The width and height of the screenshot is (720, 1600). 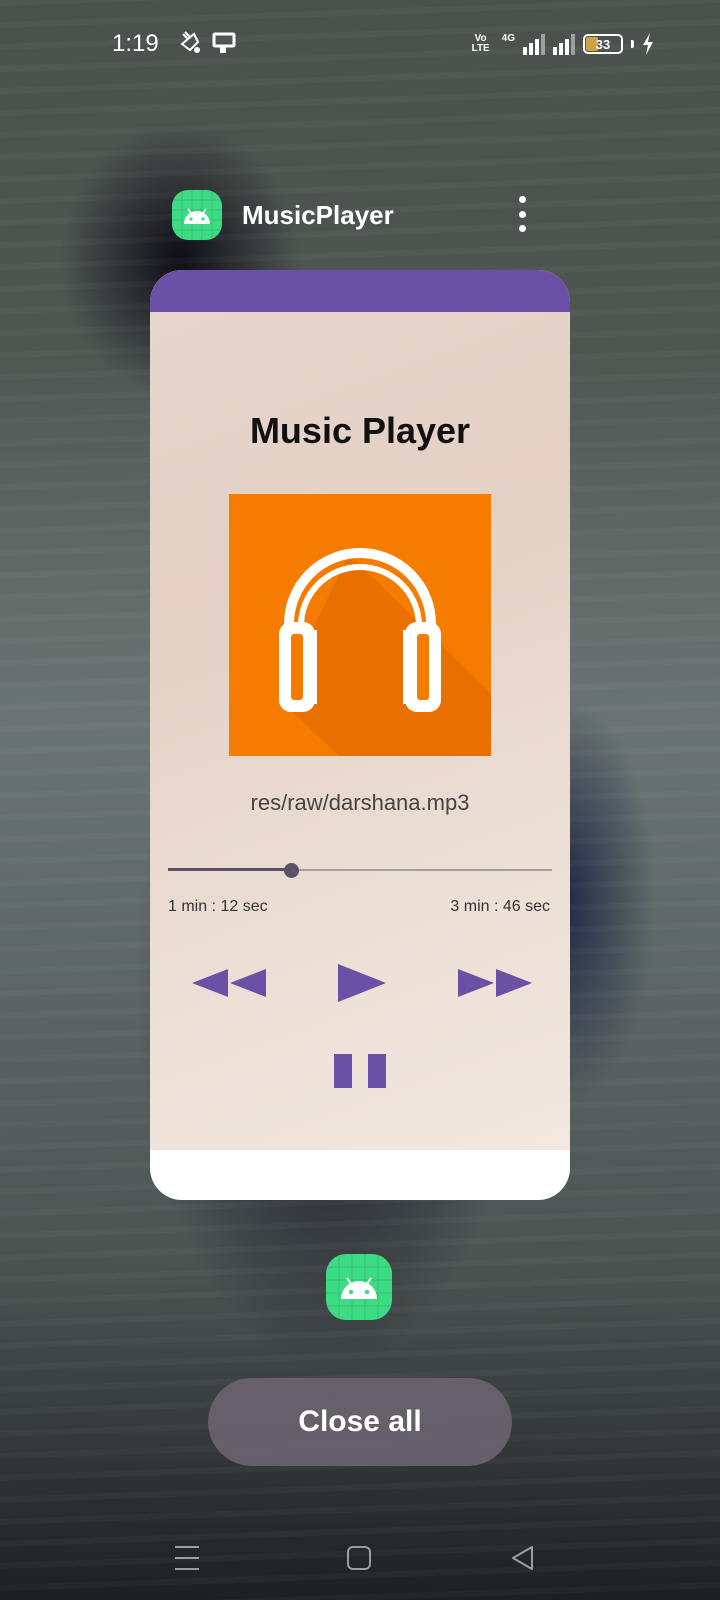 I want to click on volte-icon: Vo LTE, so click(x=480, y=43).